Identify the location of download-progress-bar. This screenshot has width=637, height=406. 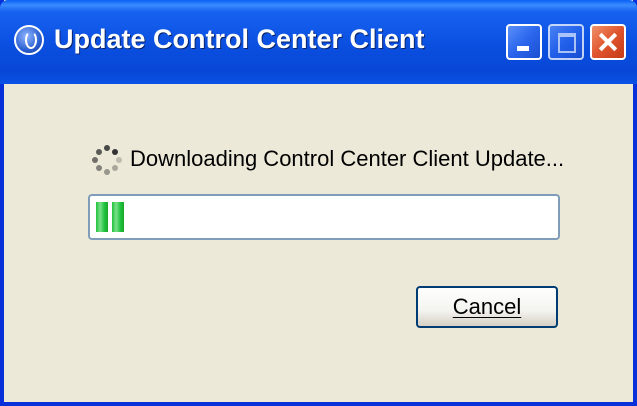
(324, 217).